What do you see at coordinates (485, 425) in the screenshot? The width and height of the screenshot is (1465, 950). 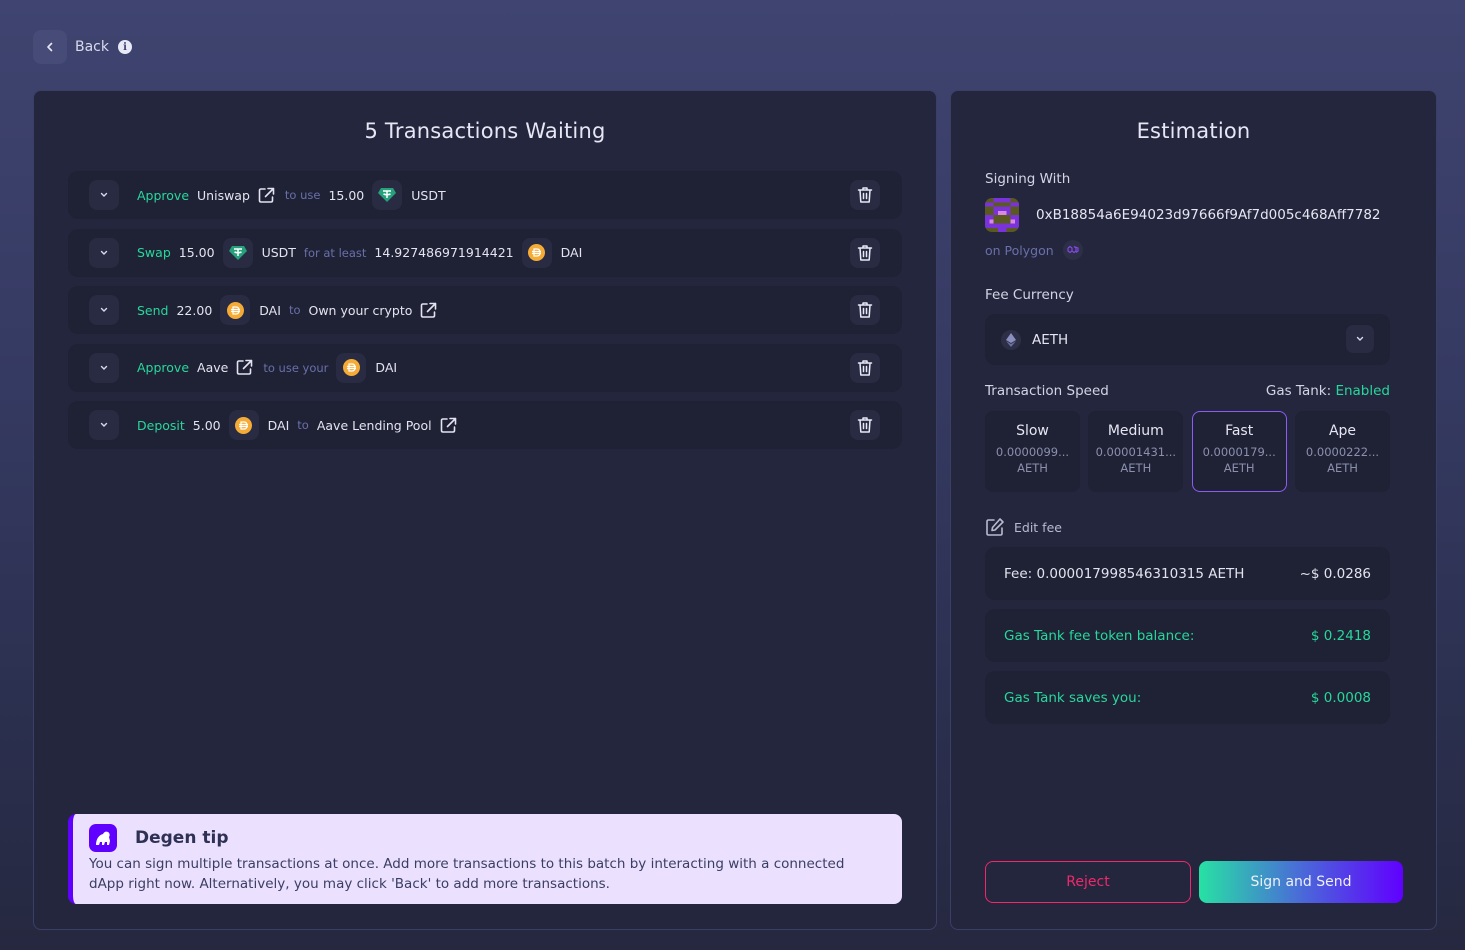 I see `transaction-row: Deposit 5.00 DAI to Aave Lending Pool` at bounding box center [485, 425].